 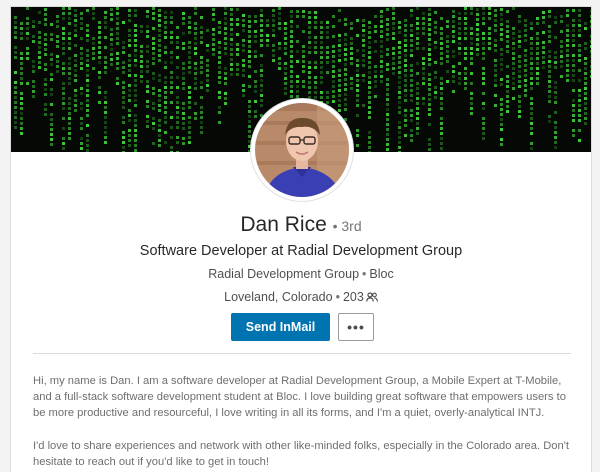 What do you see at coordinates (381, 274) in the screenshot?
I see `company-education: Bloc` at bounding box center [381, 274].